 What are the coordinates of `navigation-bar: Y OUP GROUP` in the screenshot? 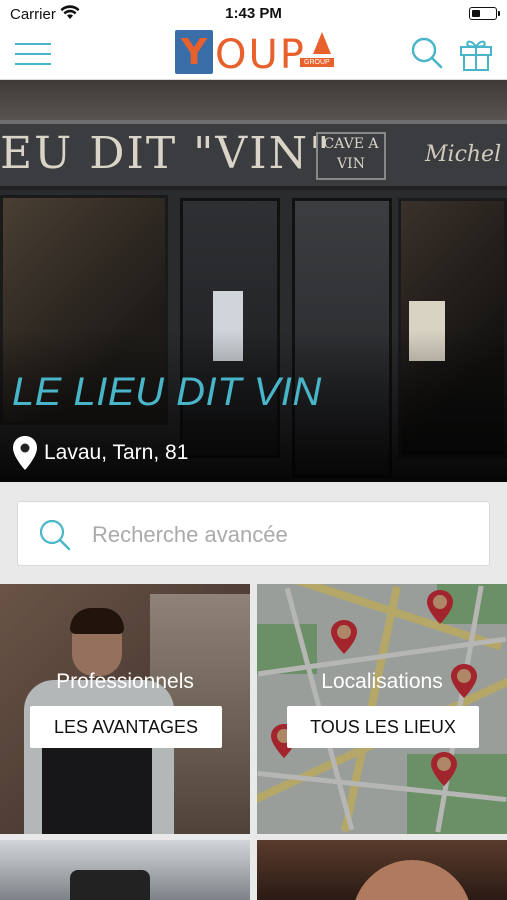 It's located at (253, 54).